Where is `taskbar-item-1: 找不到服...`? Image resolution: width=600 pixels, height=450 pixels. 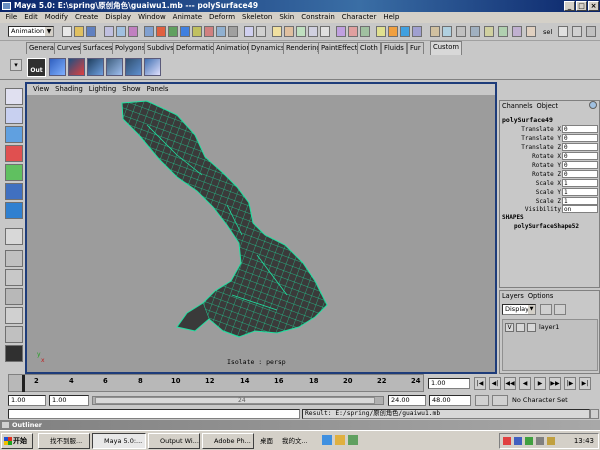
taskbar-item-1: 找不到服... is located at coordinates (64, 441).